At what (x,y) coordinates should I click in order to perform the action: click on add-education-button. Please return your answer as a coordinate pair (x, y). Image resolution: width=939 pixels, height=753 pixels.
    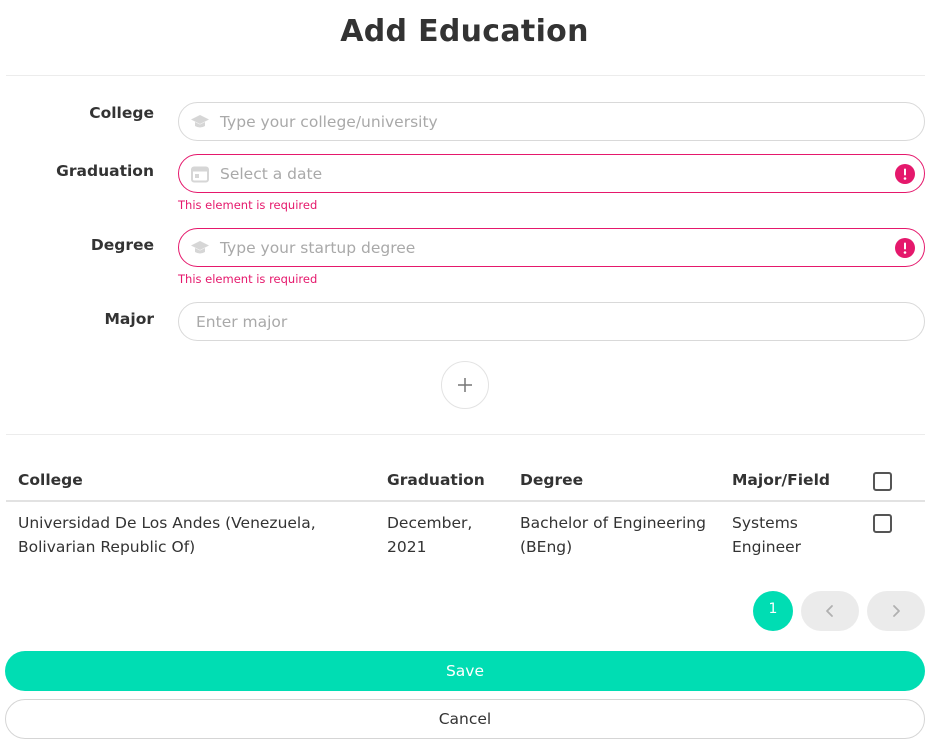
    Looking at the image, I should click on (465, 385).